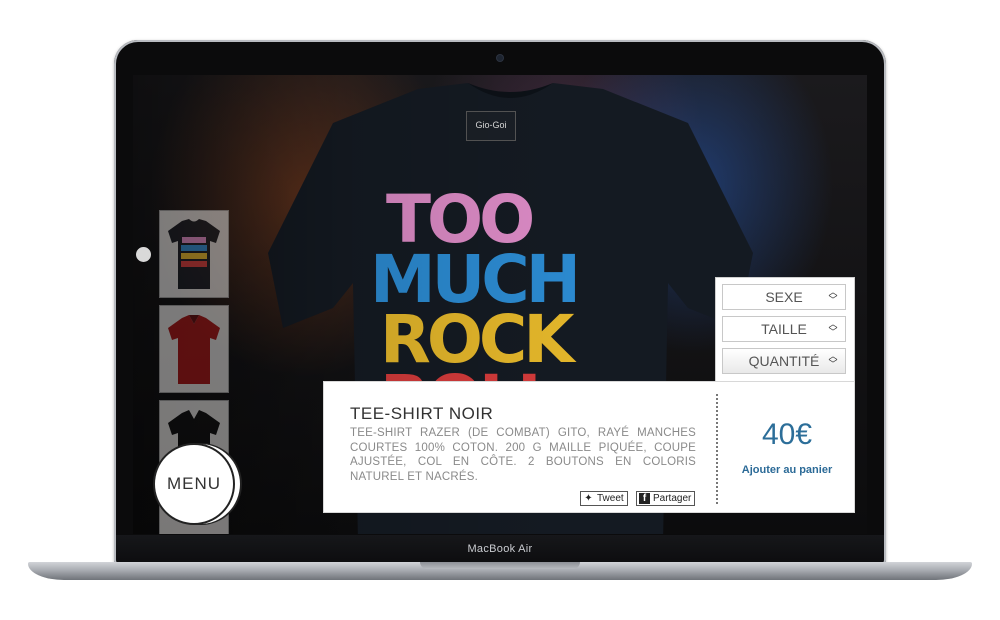 The height and width of the screenshot is (620, 1000). What do you see at coordinates (143, 254) in the screenshot?
I see `slider-dot` at bounding box center [143, 254].